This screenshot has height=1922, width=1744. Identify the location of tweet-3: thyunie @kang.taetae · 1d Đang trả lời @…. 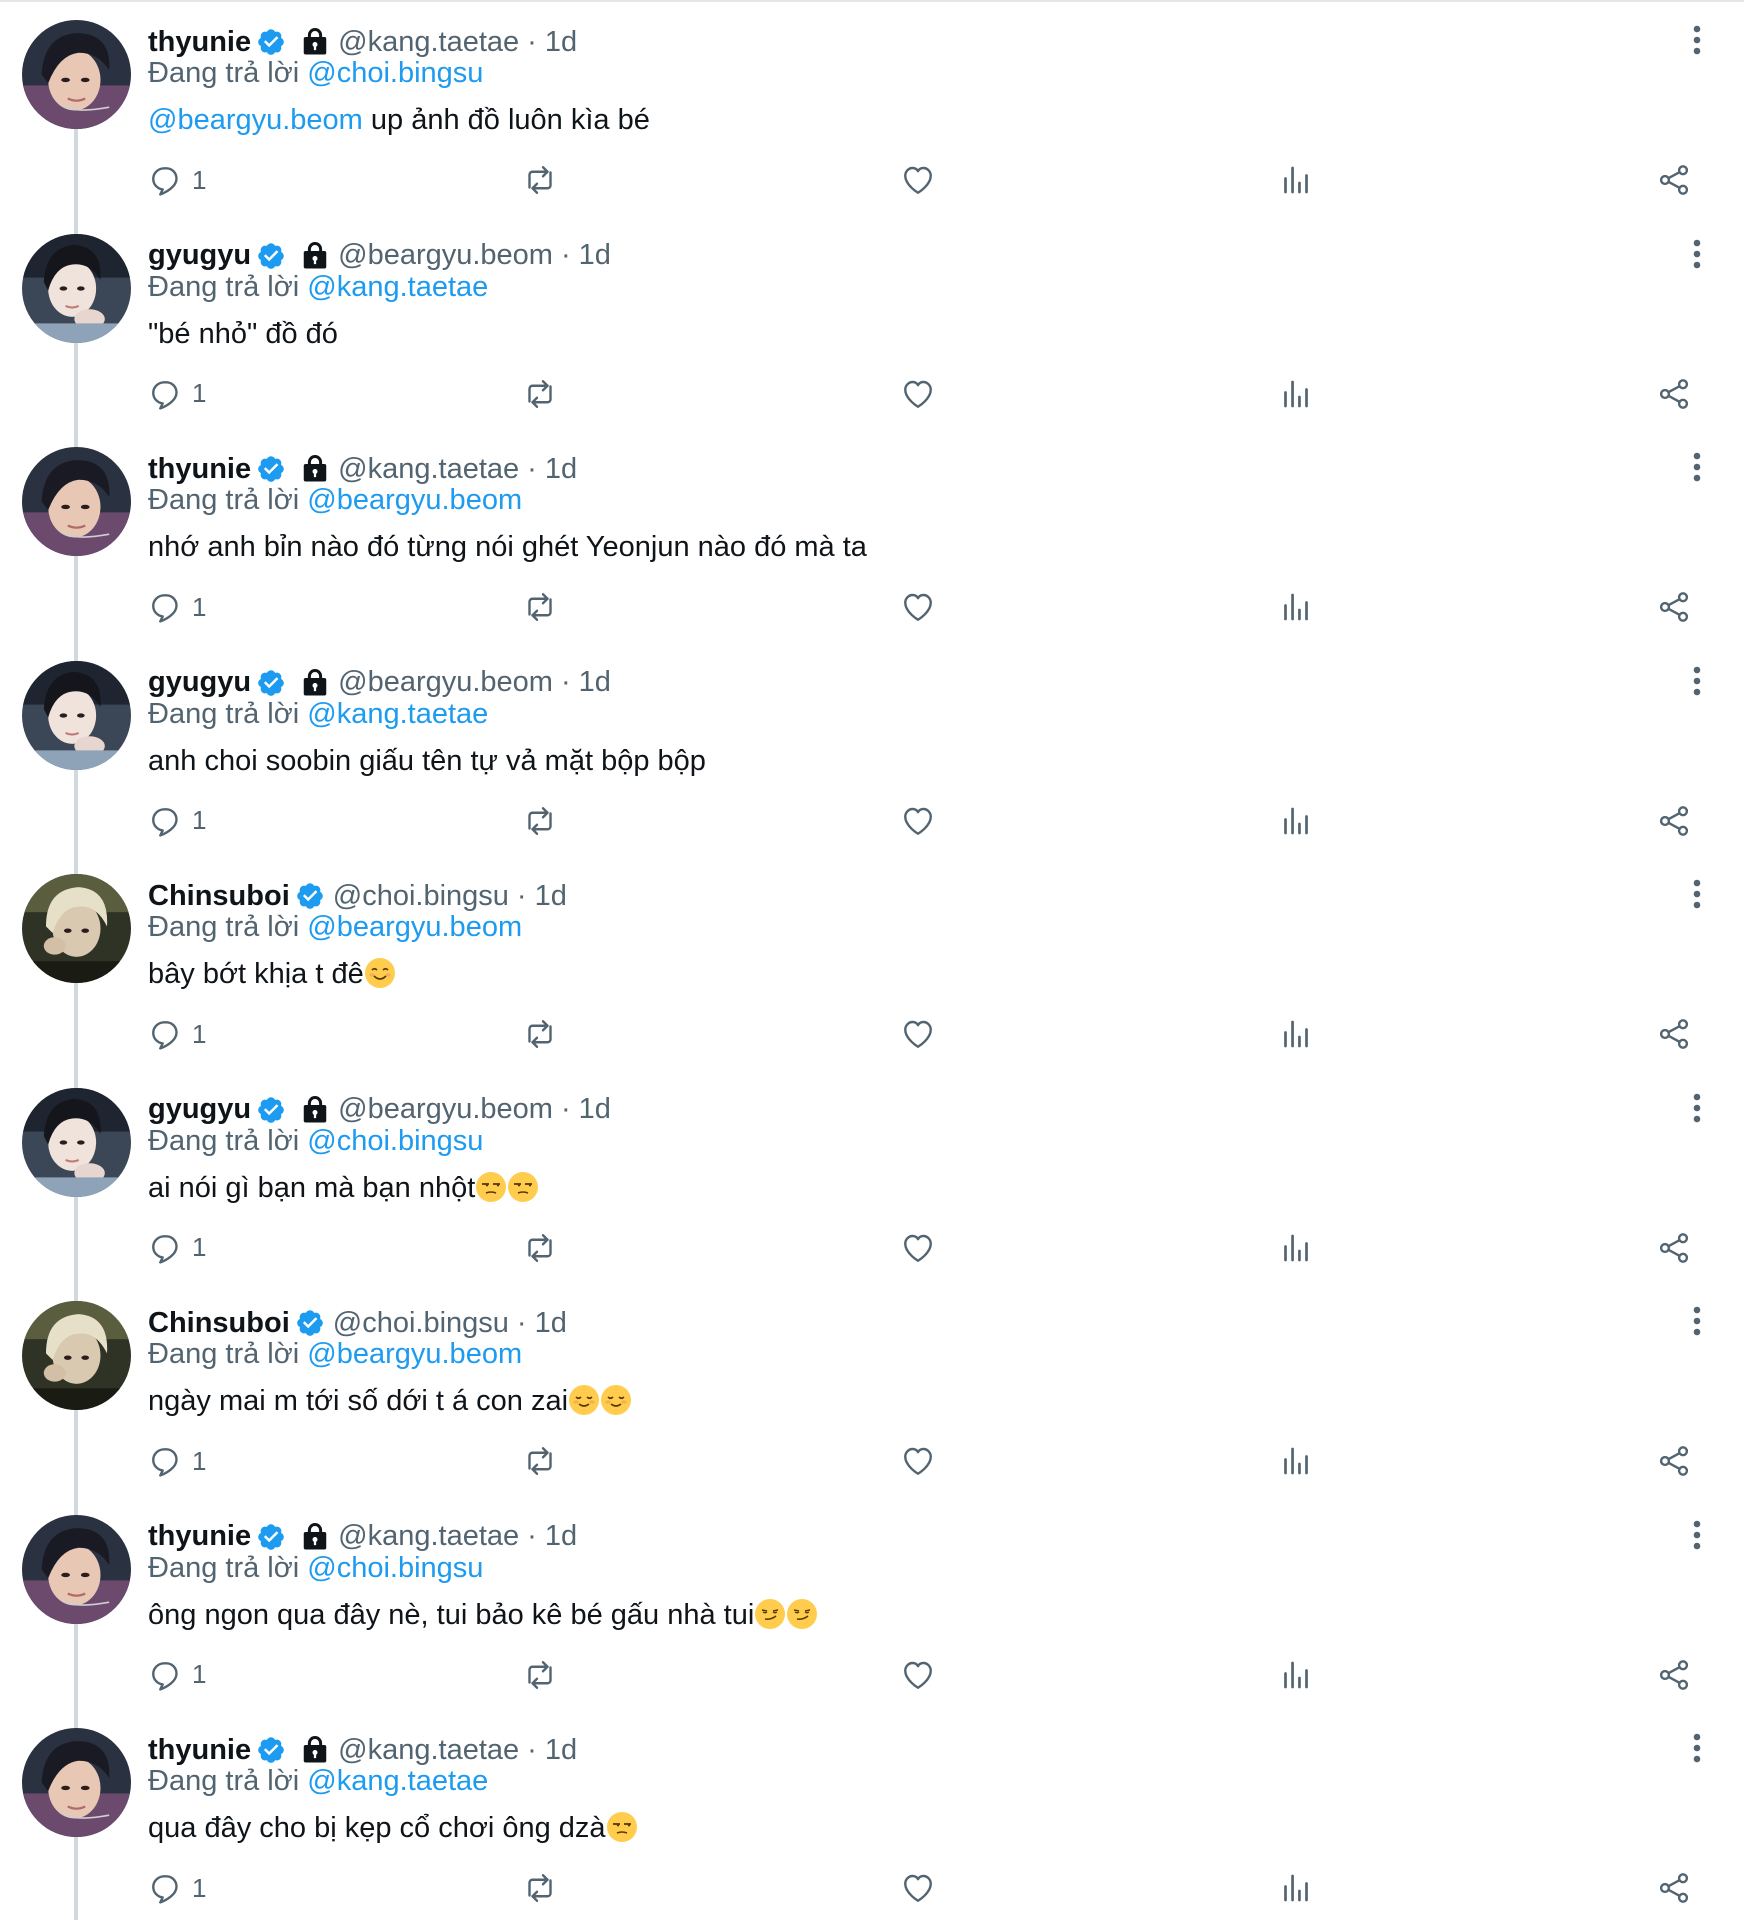
(872, 534).